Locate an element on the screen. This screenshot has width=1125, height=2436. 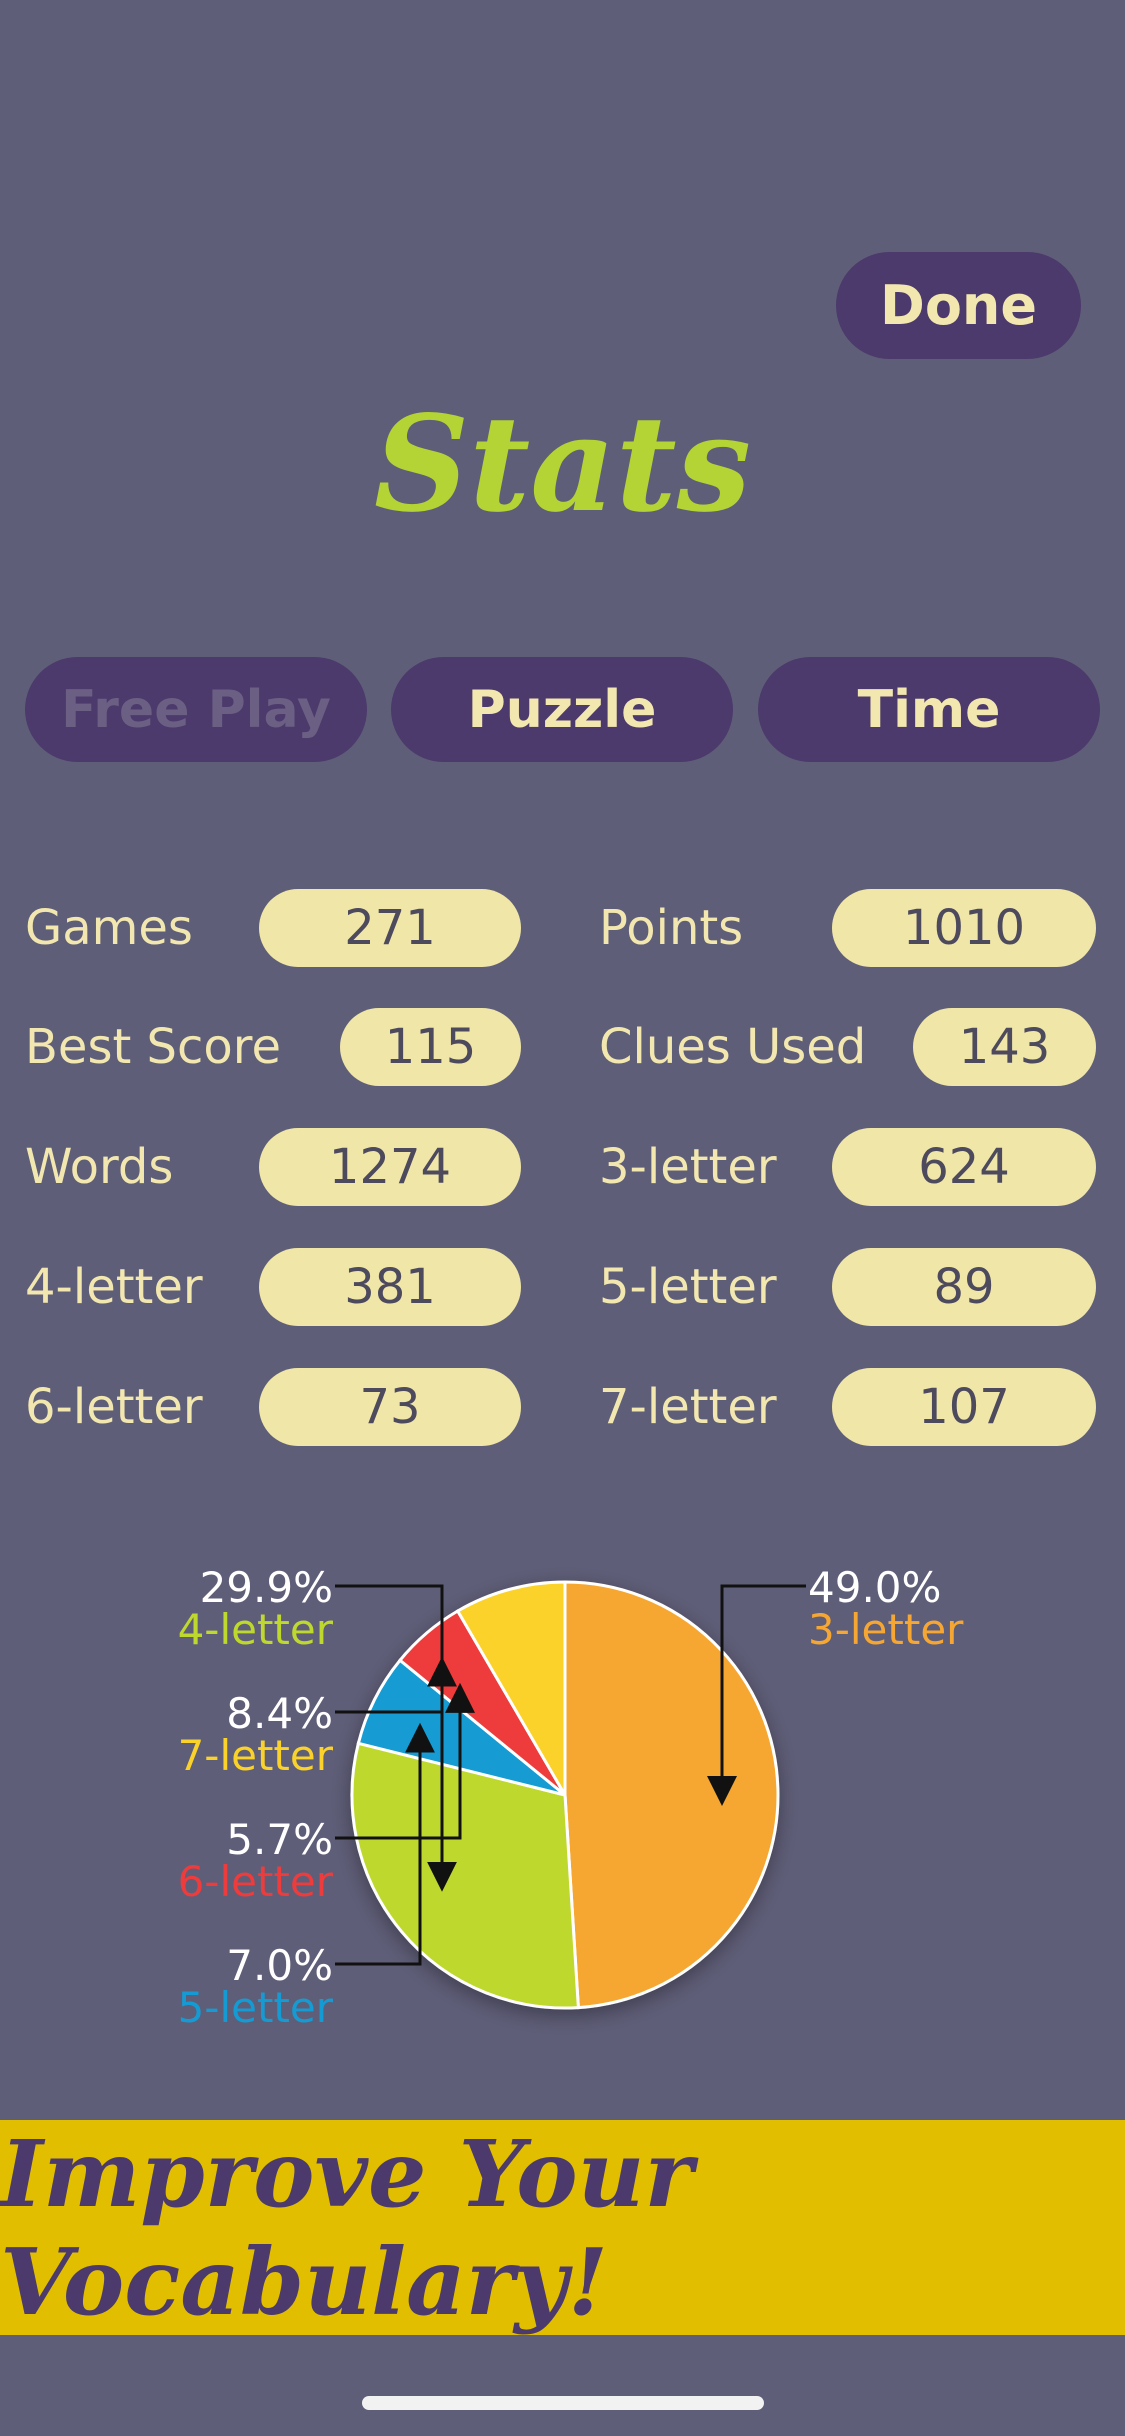
pie-label-name-7-letter: 7-letter is located at coordinates (256, 1755).